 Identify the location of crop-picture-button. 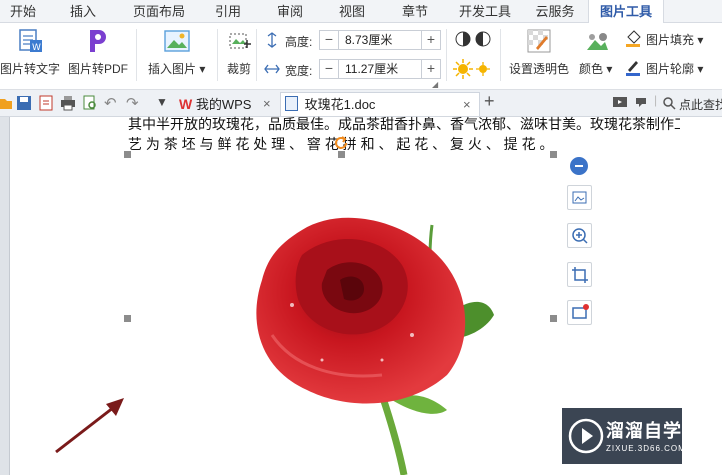
(579, 274).